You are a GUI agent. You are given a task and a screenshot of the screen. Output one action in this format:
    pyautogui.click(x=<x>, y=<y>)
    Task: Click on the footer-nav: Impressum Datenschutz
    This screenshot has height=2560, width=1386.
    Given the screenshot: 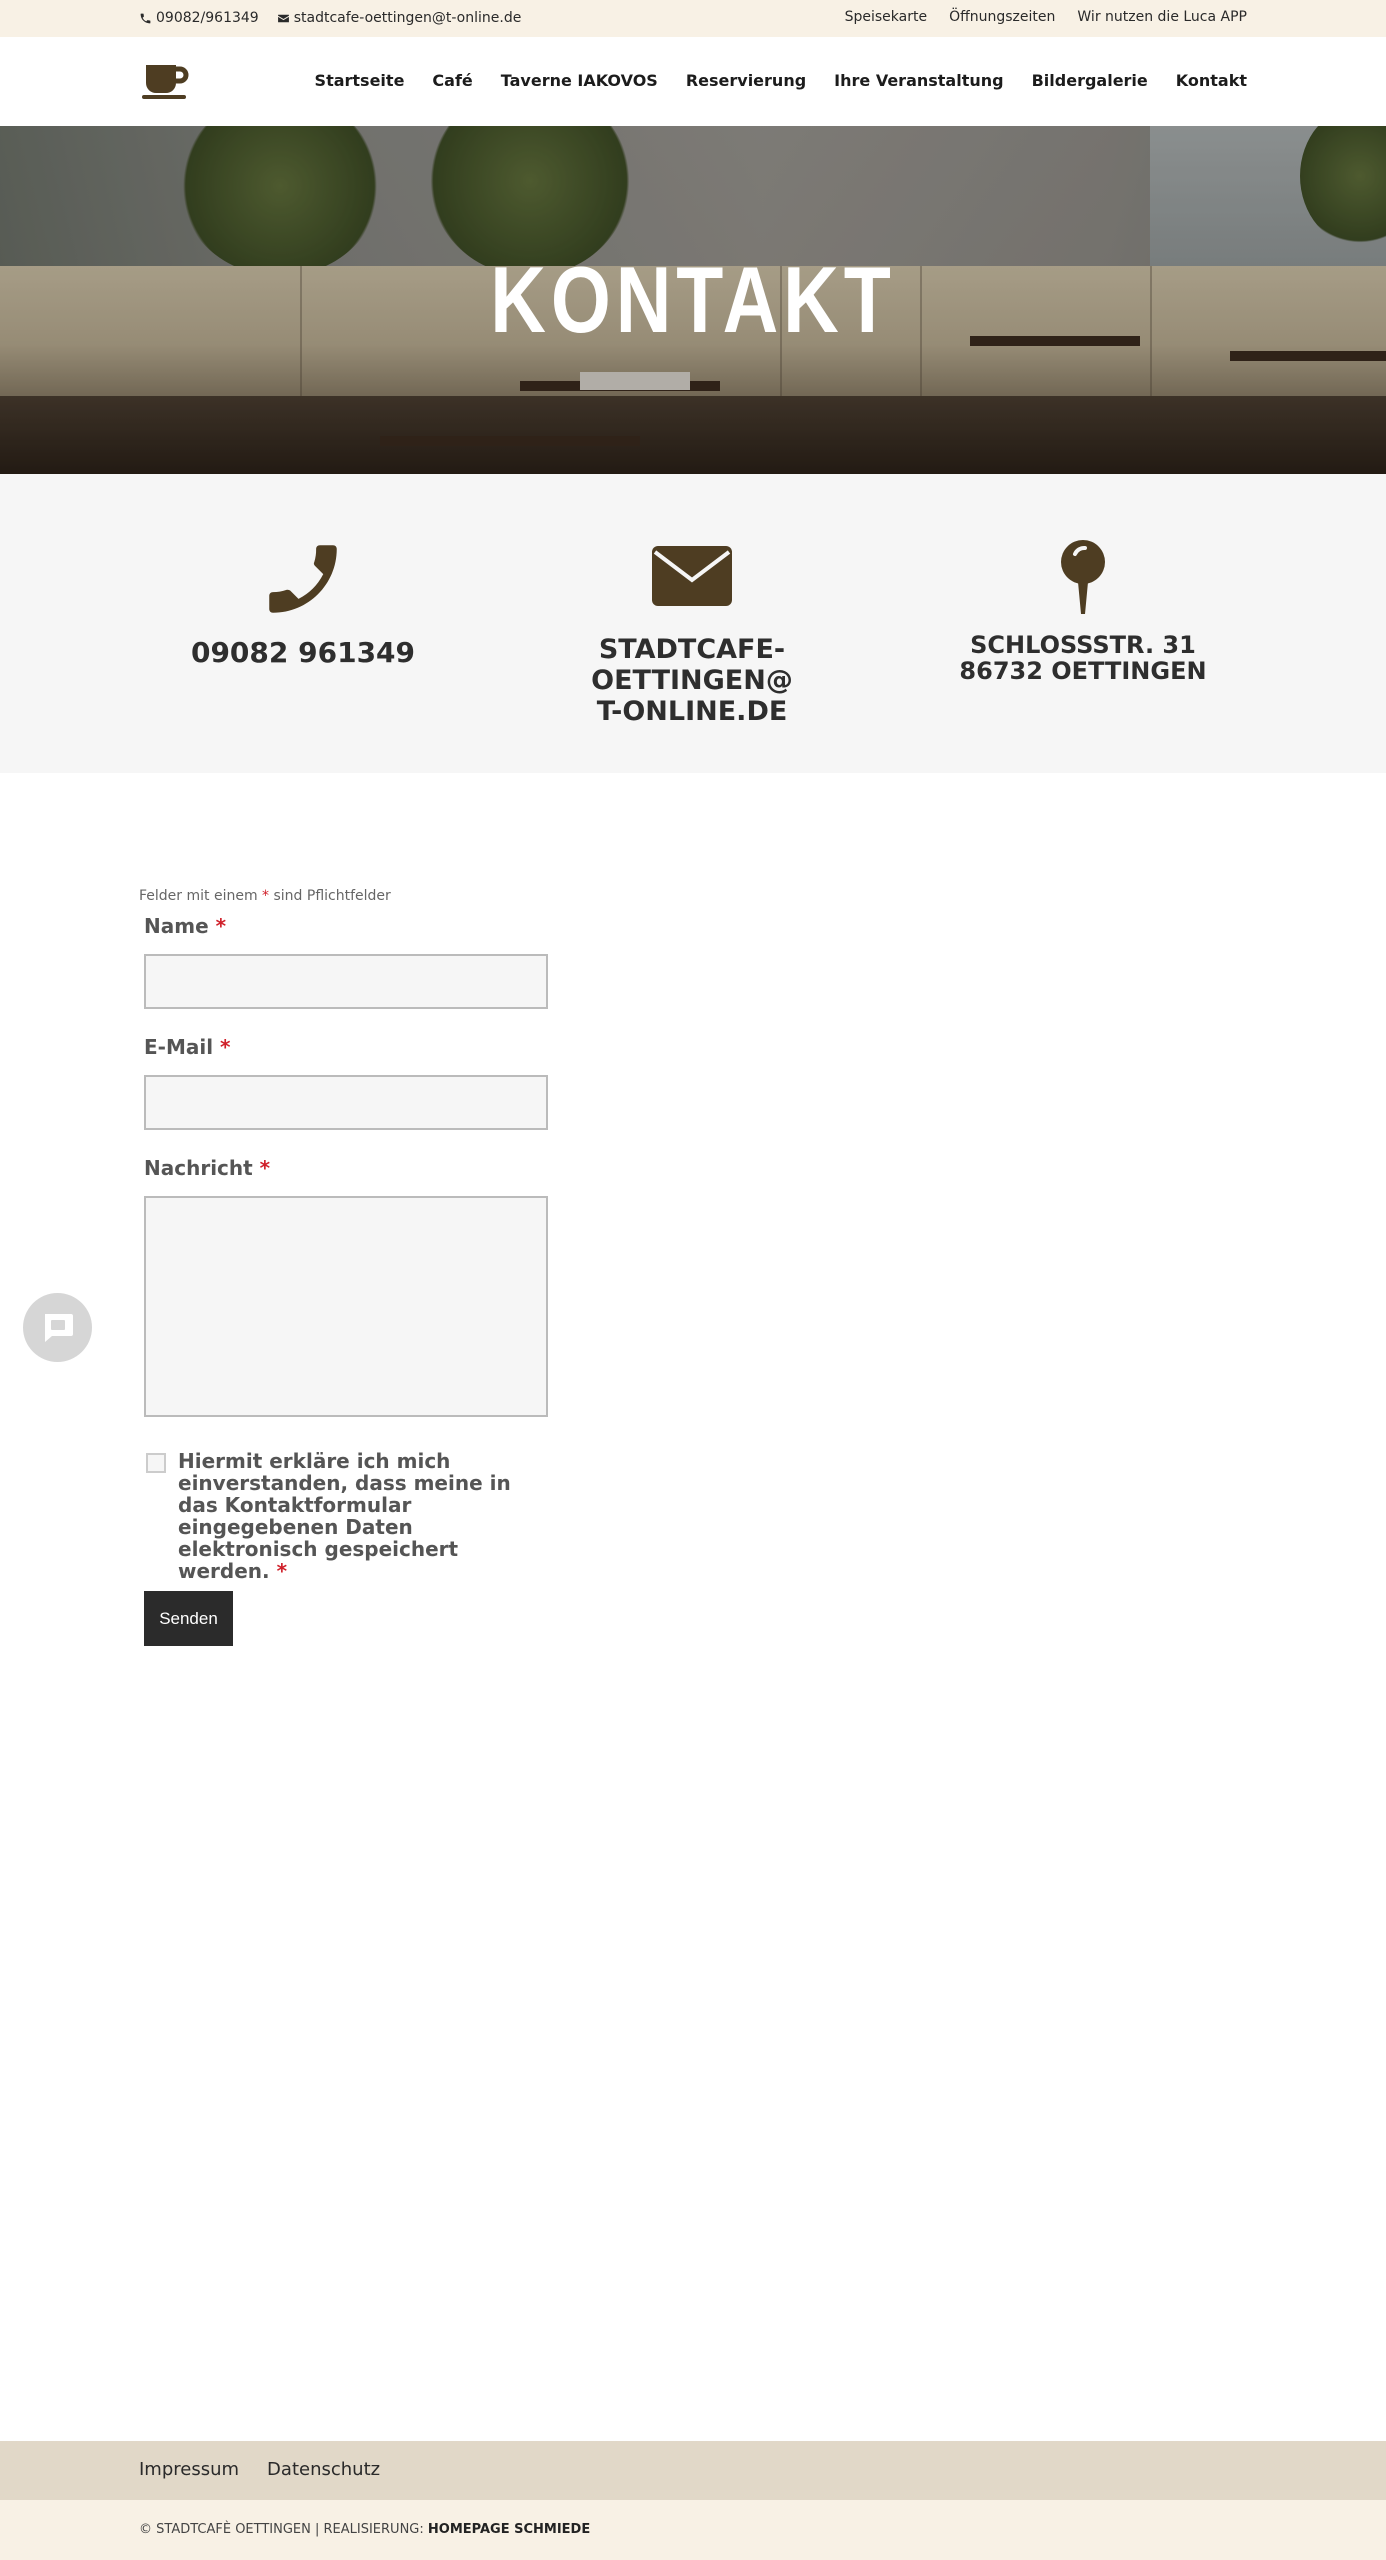 What is the action you would take?
    pyautogui.click(x=693, y=2470)
    